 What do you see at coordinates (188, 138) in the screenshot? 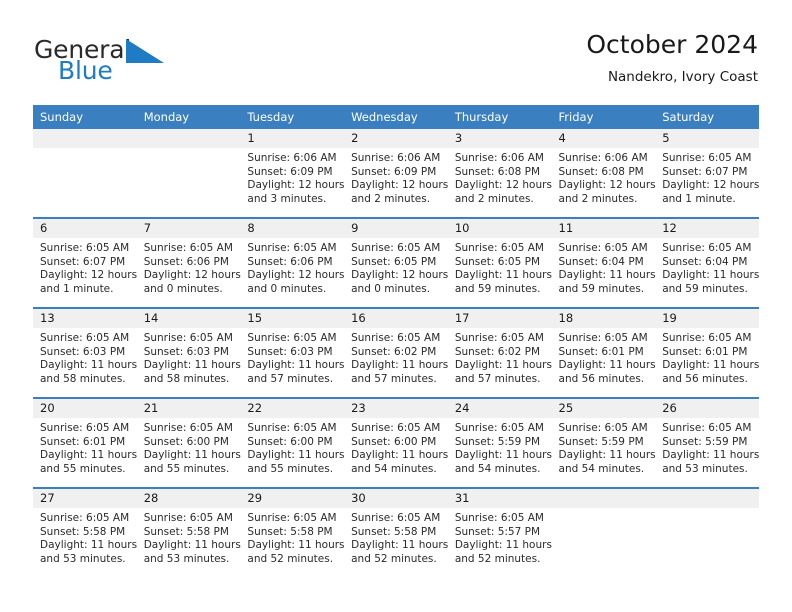
I see `day-number` at bounding box center [188, 138].